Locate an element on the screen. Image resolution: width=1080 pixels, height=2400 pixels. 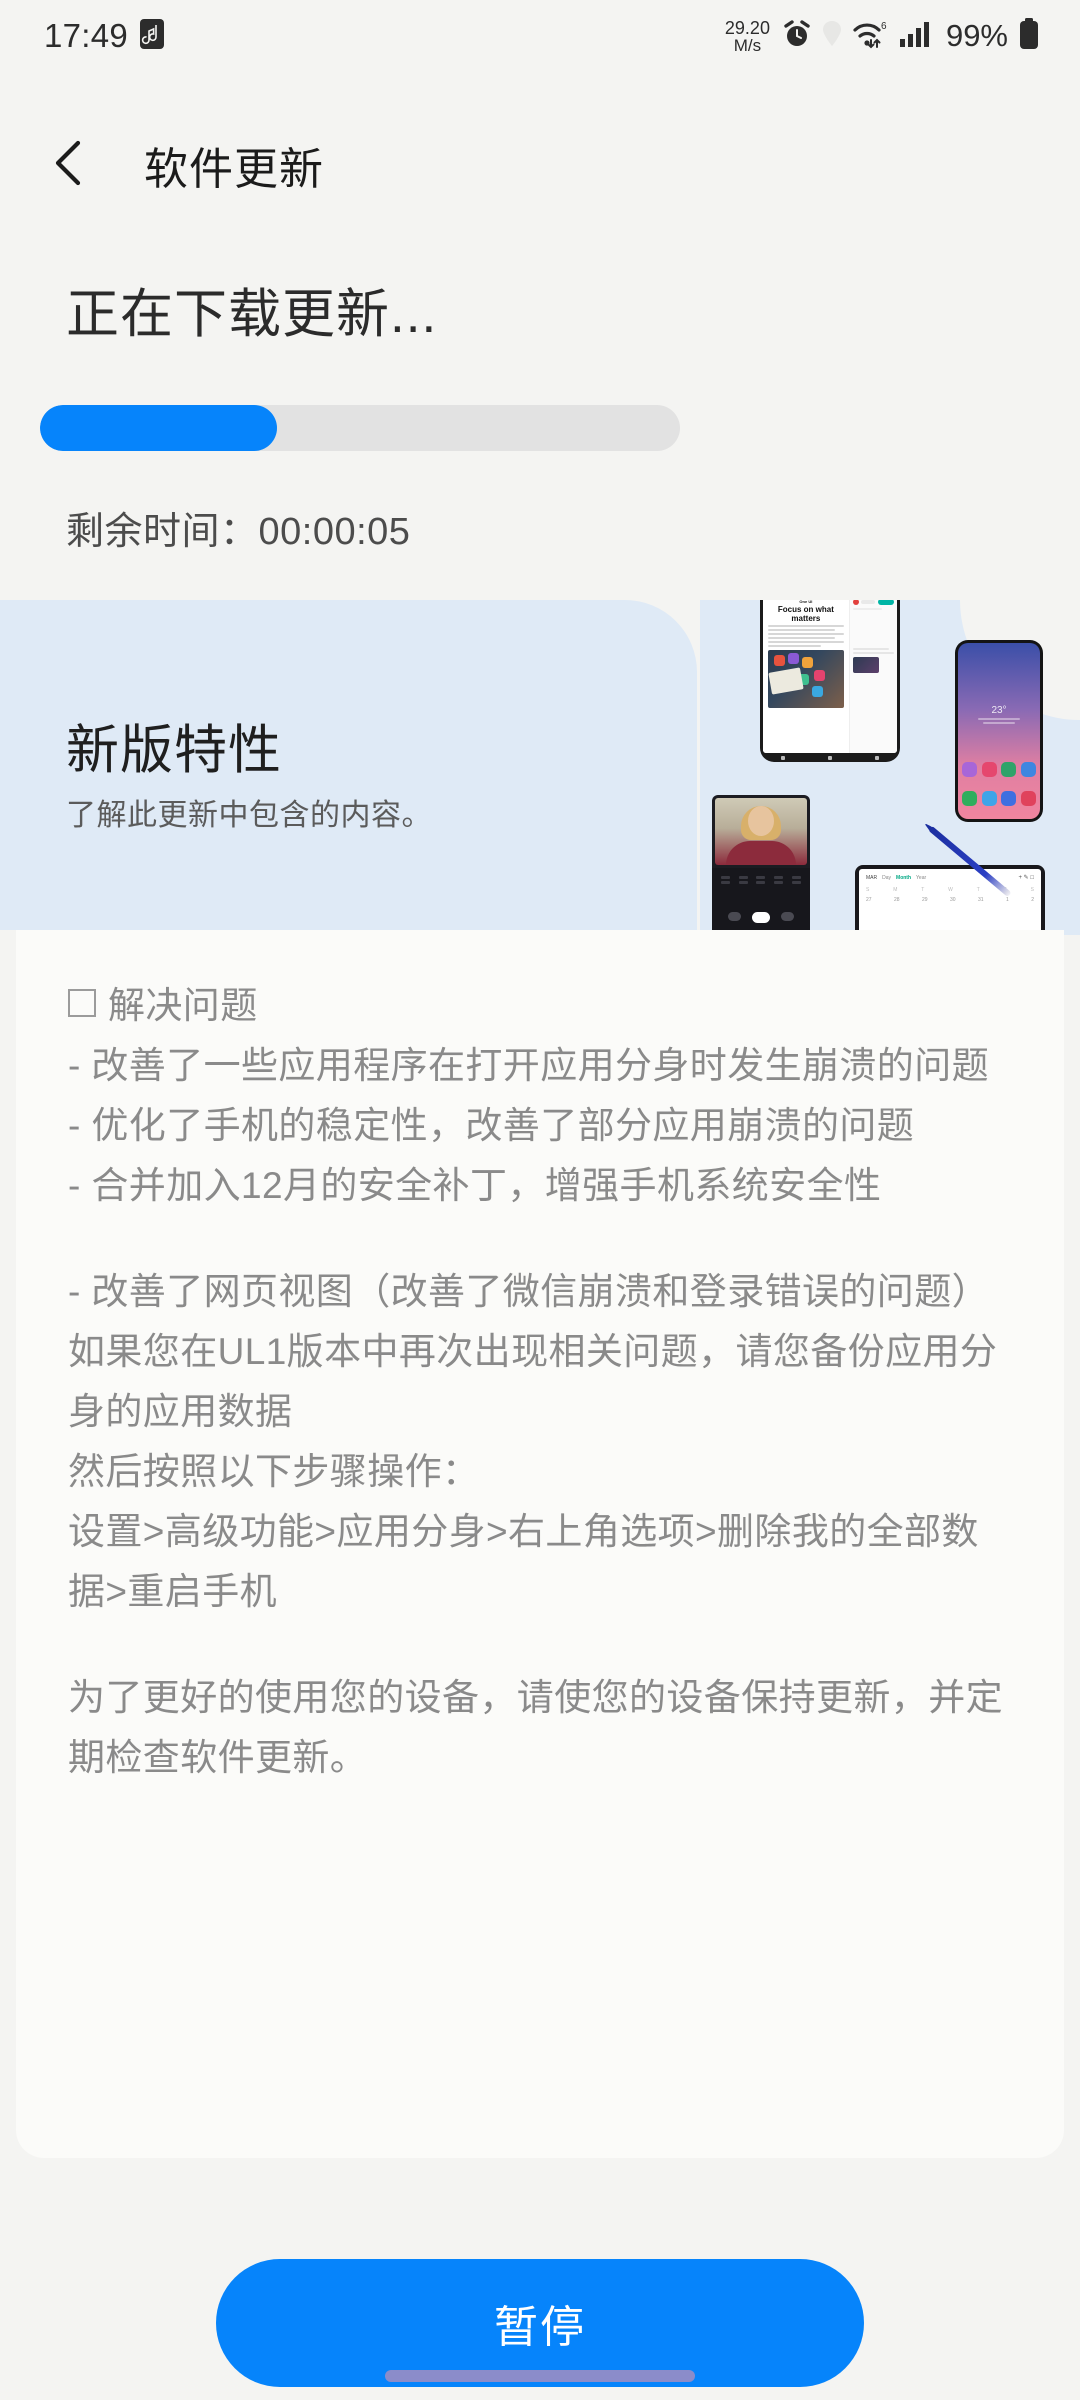
svg-text: 6 is located at coordinates (884, 26).